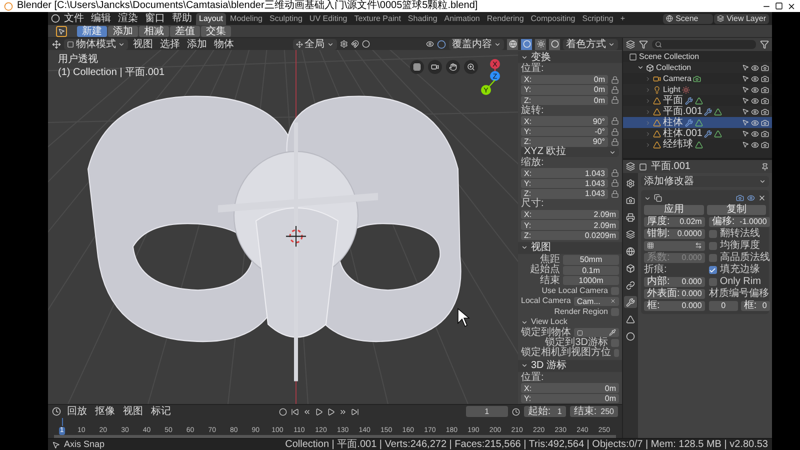 Image resolution: width=800 pixels, height=450 pixels. What do you see at coordinates (417, 67) in the screenshot?
I see `grid-icon` at bounding box center [417, 67].